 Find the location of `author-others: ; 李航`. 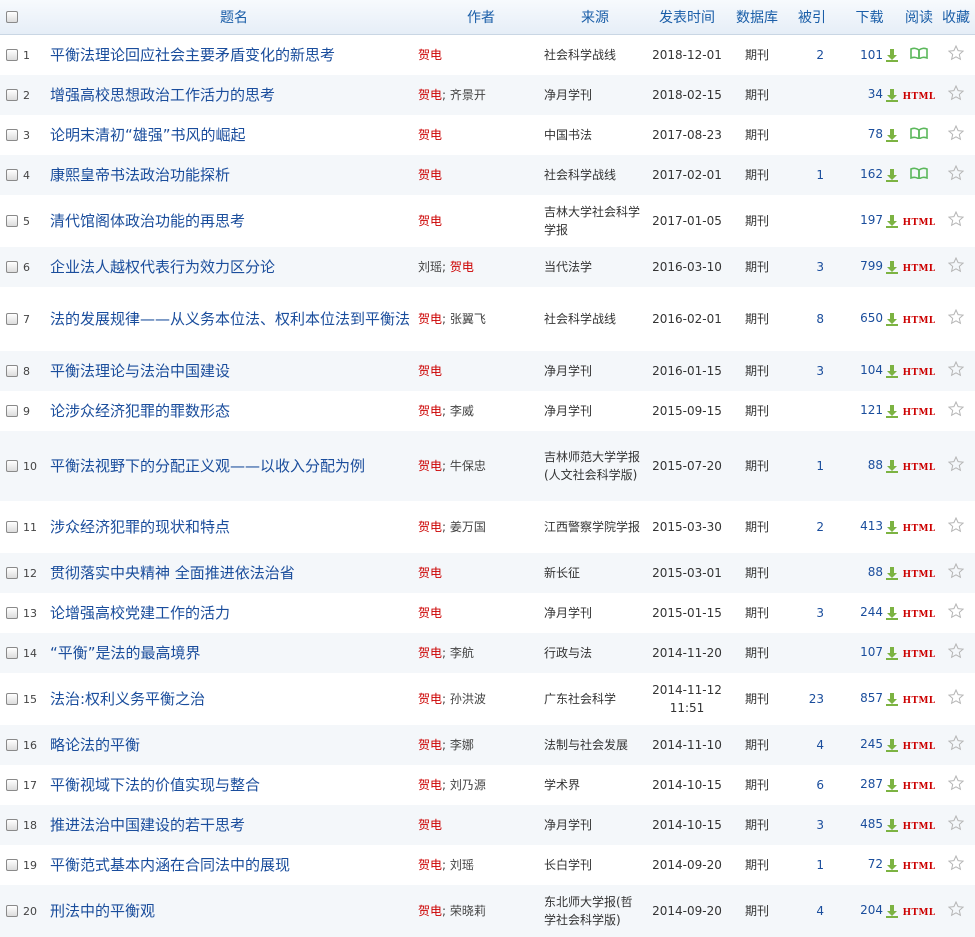

author-others: ; 李航 is located at coordinates (458, 653).